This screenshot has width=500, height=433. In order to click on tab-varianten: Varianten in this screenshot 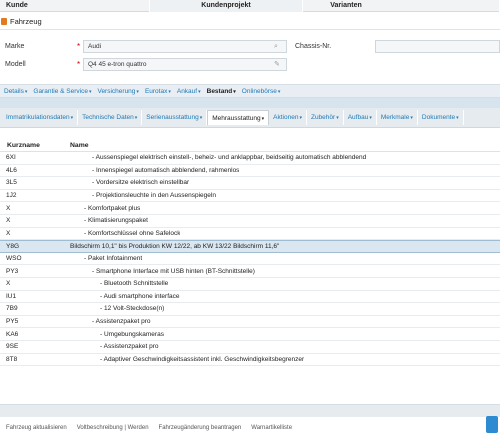, I will do `click(401, 6)`.